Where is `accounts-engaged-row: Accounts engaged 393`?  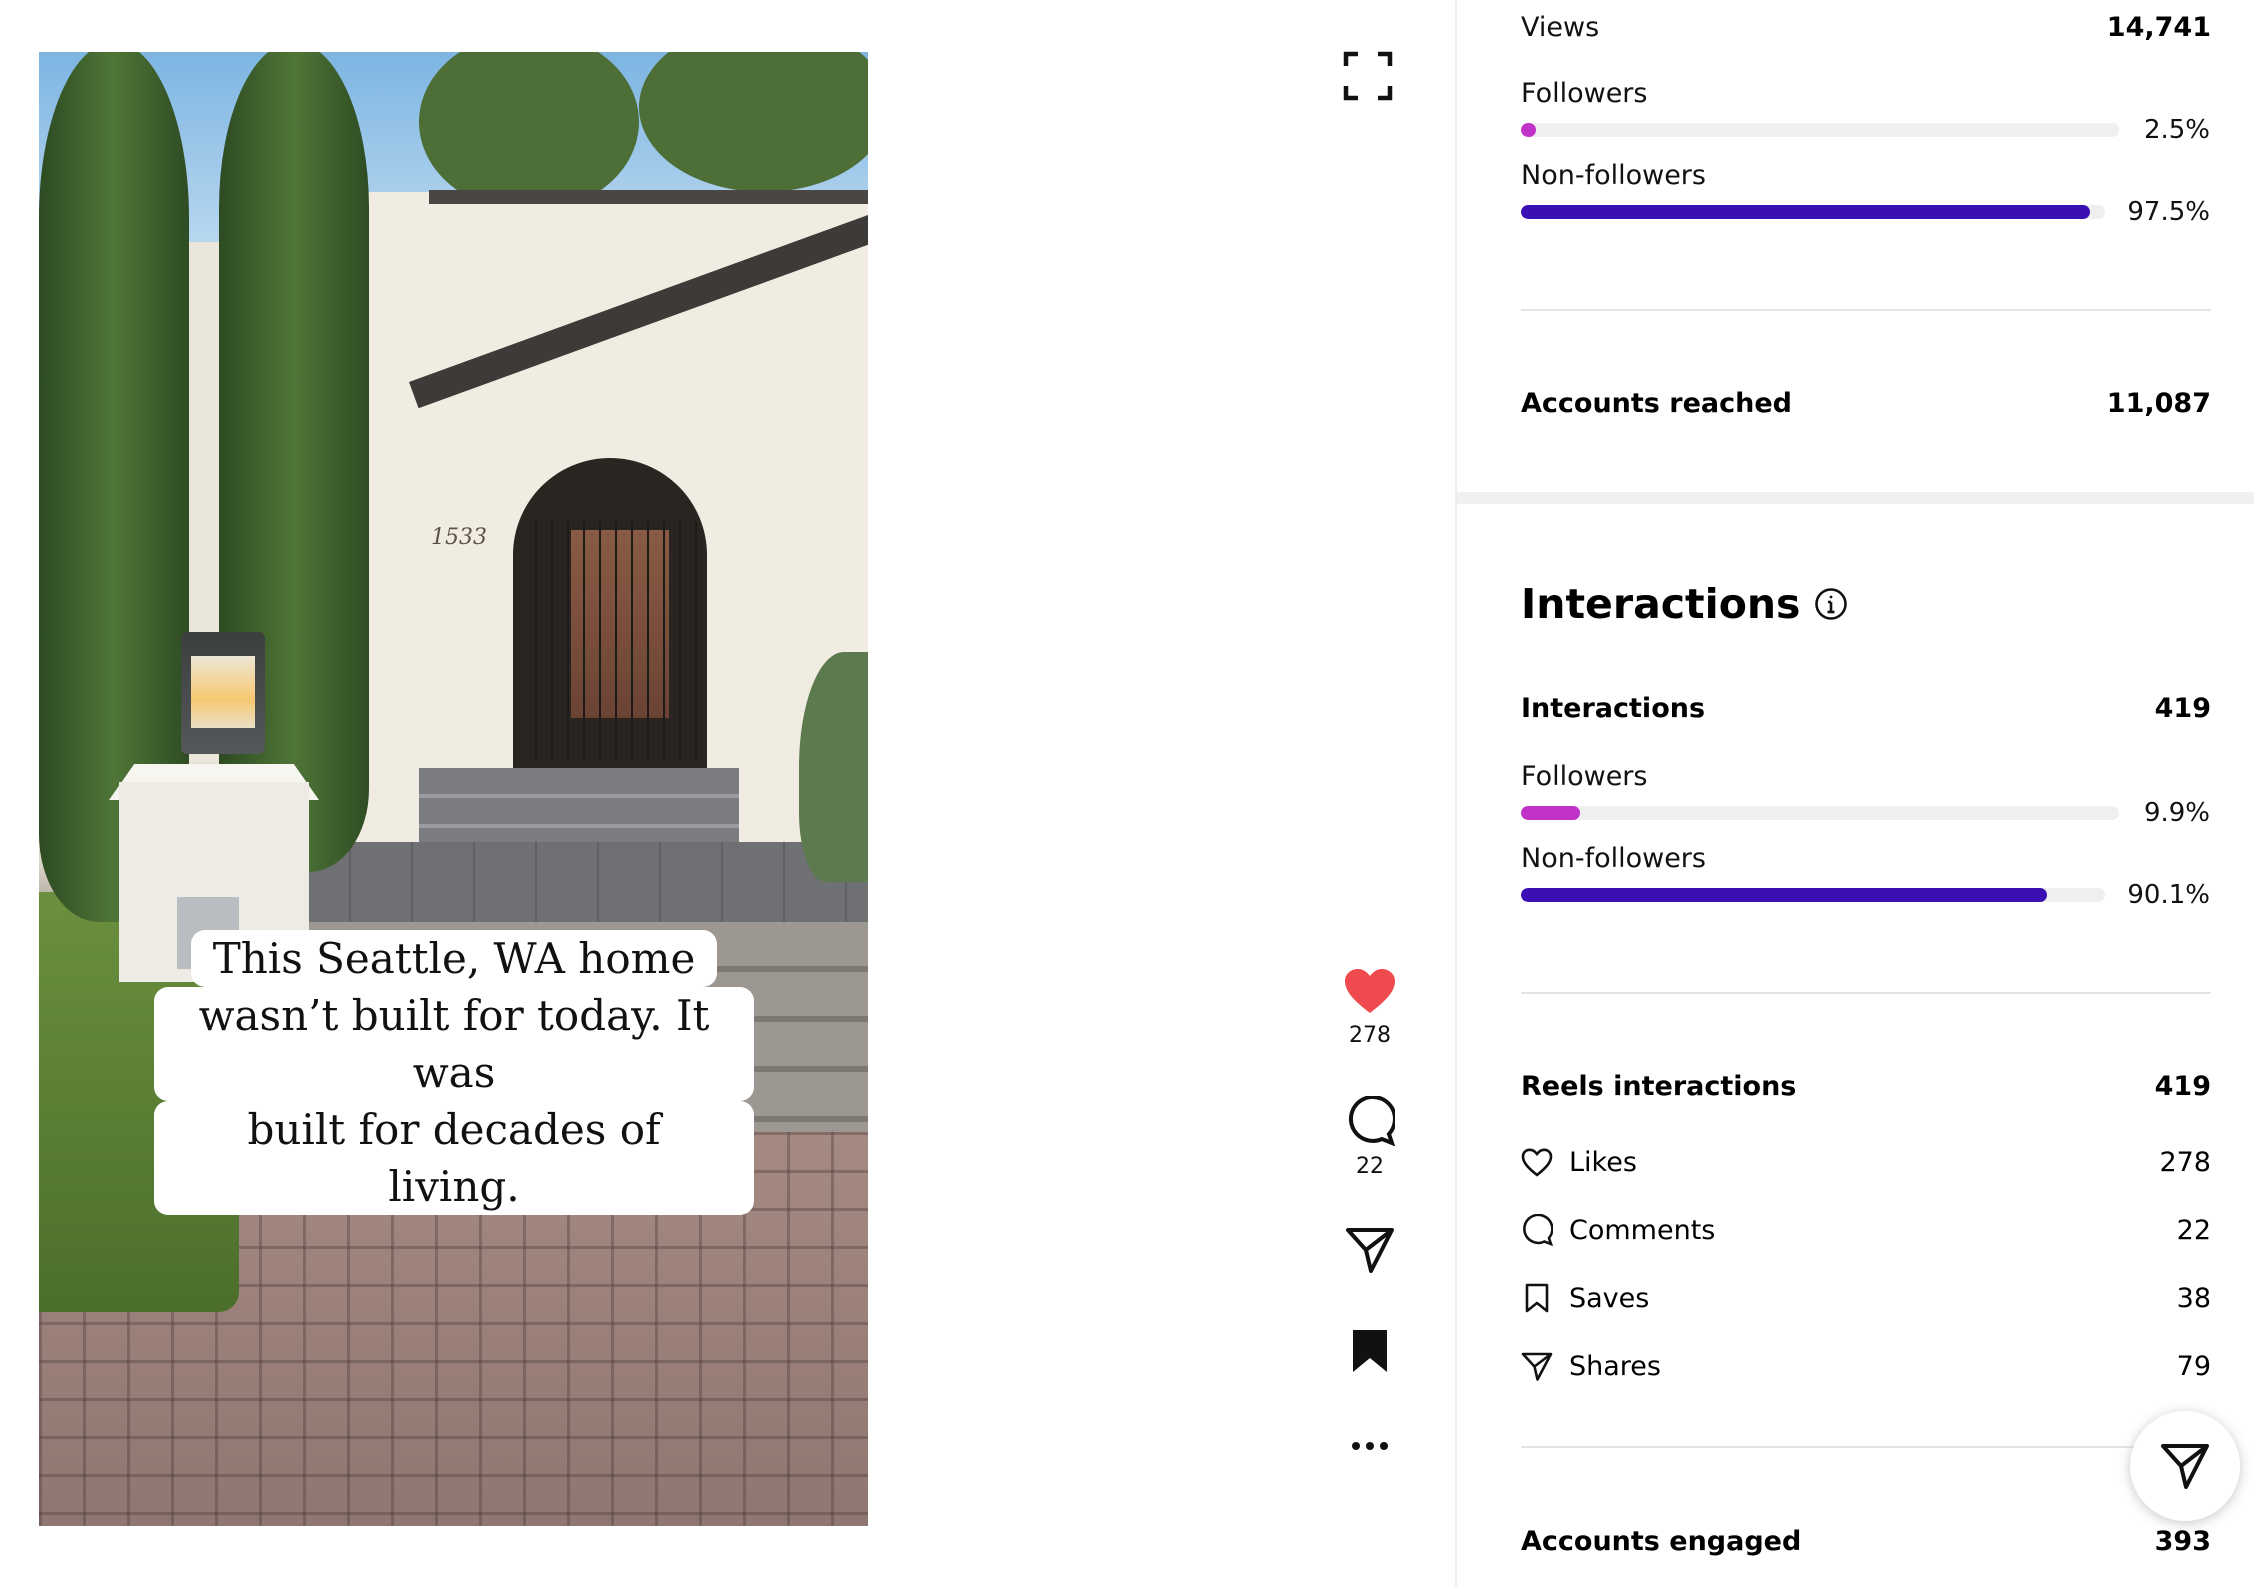
accounts-engaged-row: Accounts engaged 393 is located at coordinates (1866, 1541).